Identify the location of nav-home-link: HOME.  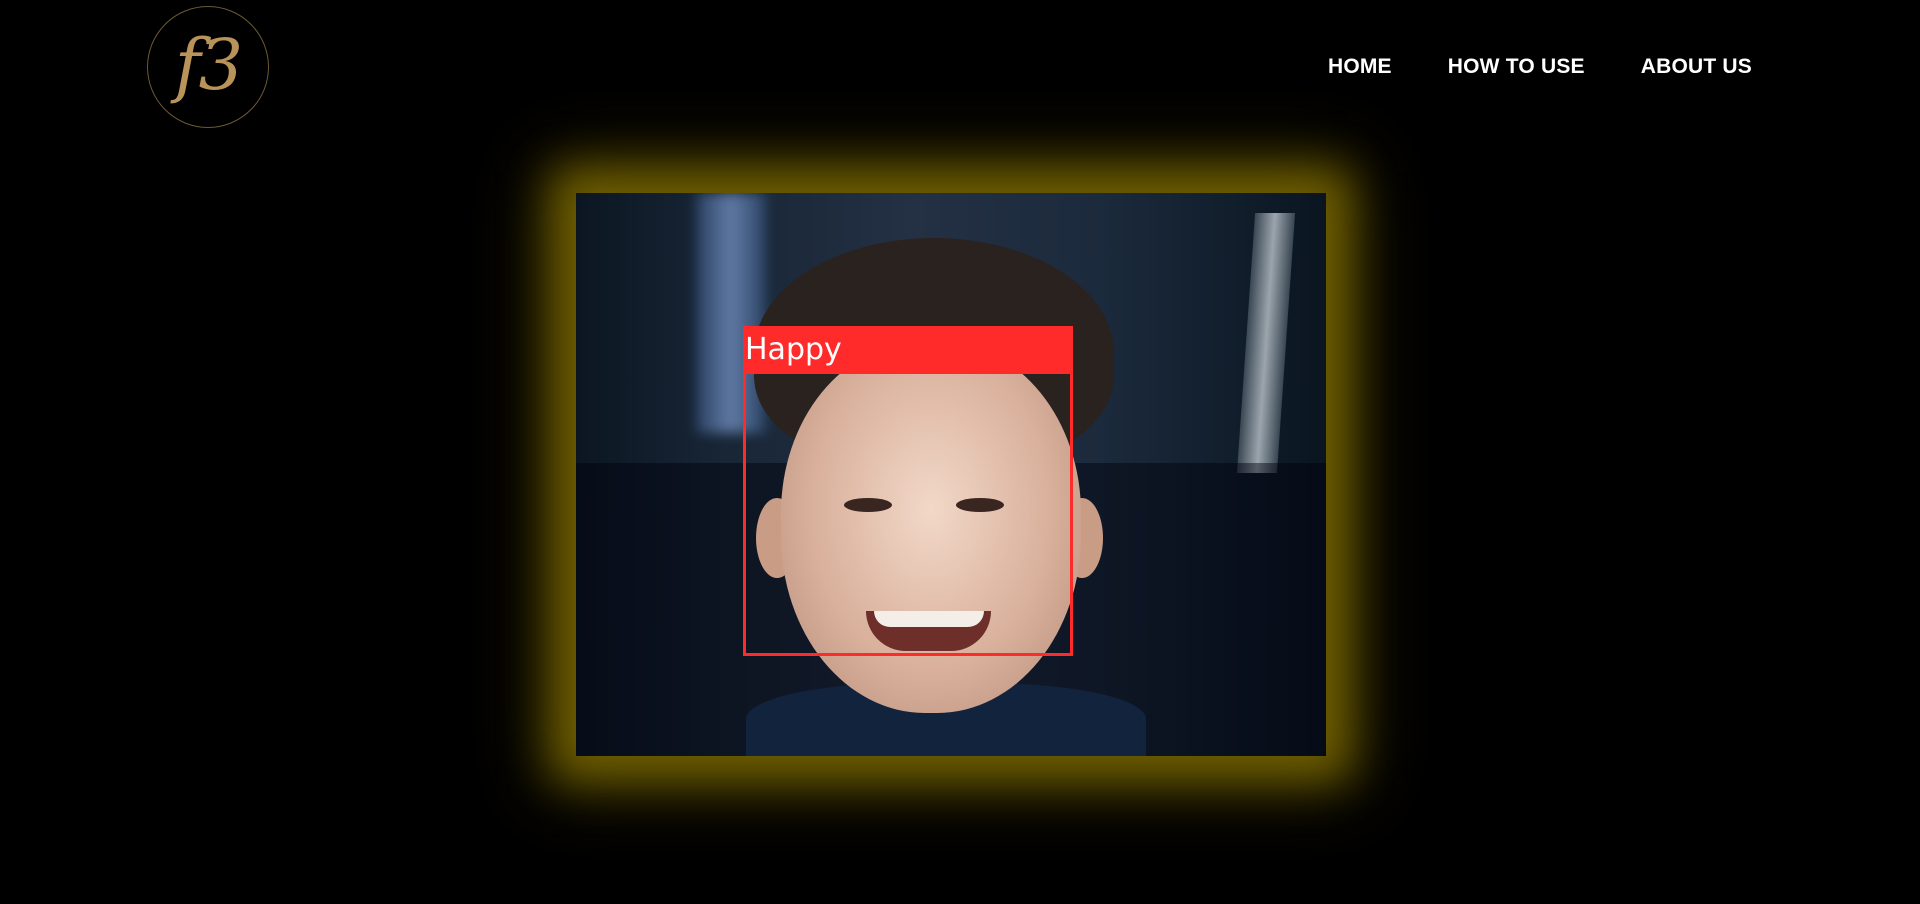
(1360, 67).